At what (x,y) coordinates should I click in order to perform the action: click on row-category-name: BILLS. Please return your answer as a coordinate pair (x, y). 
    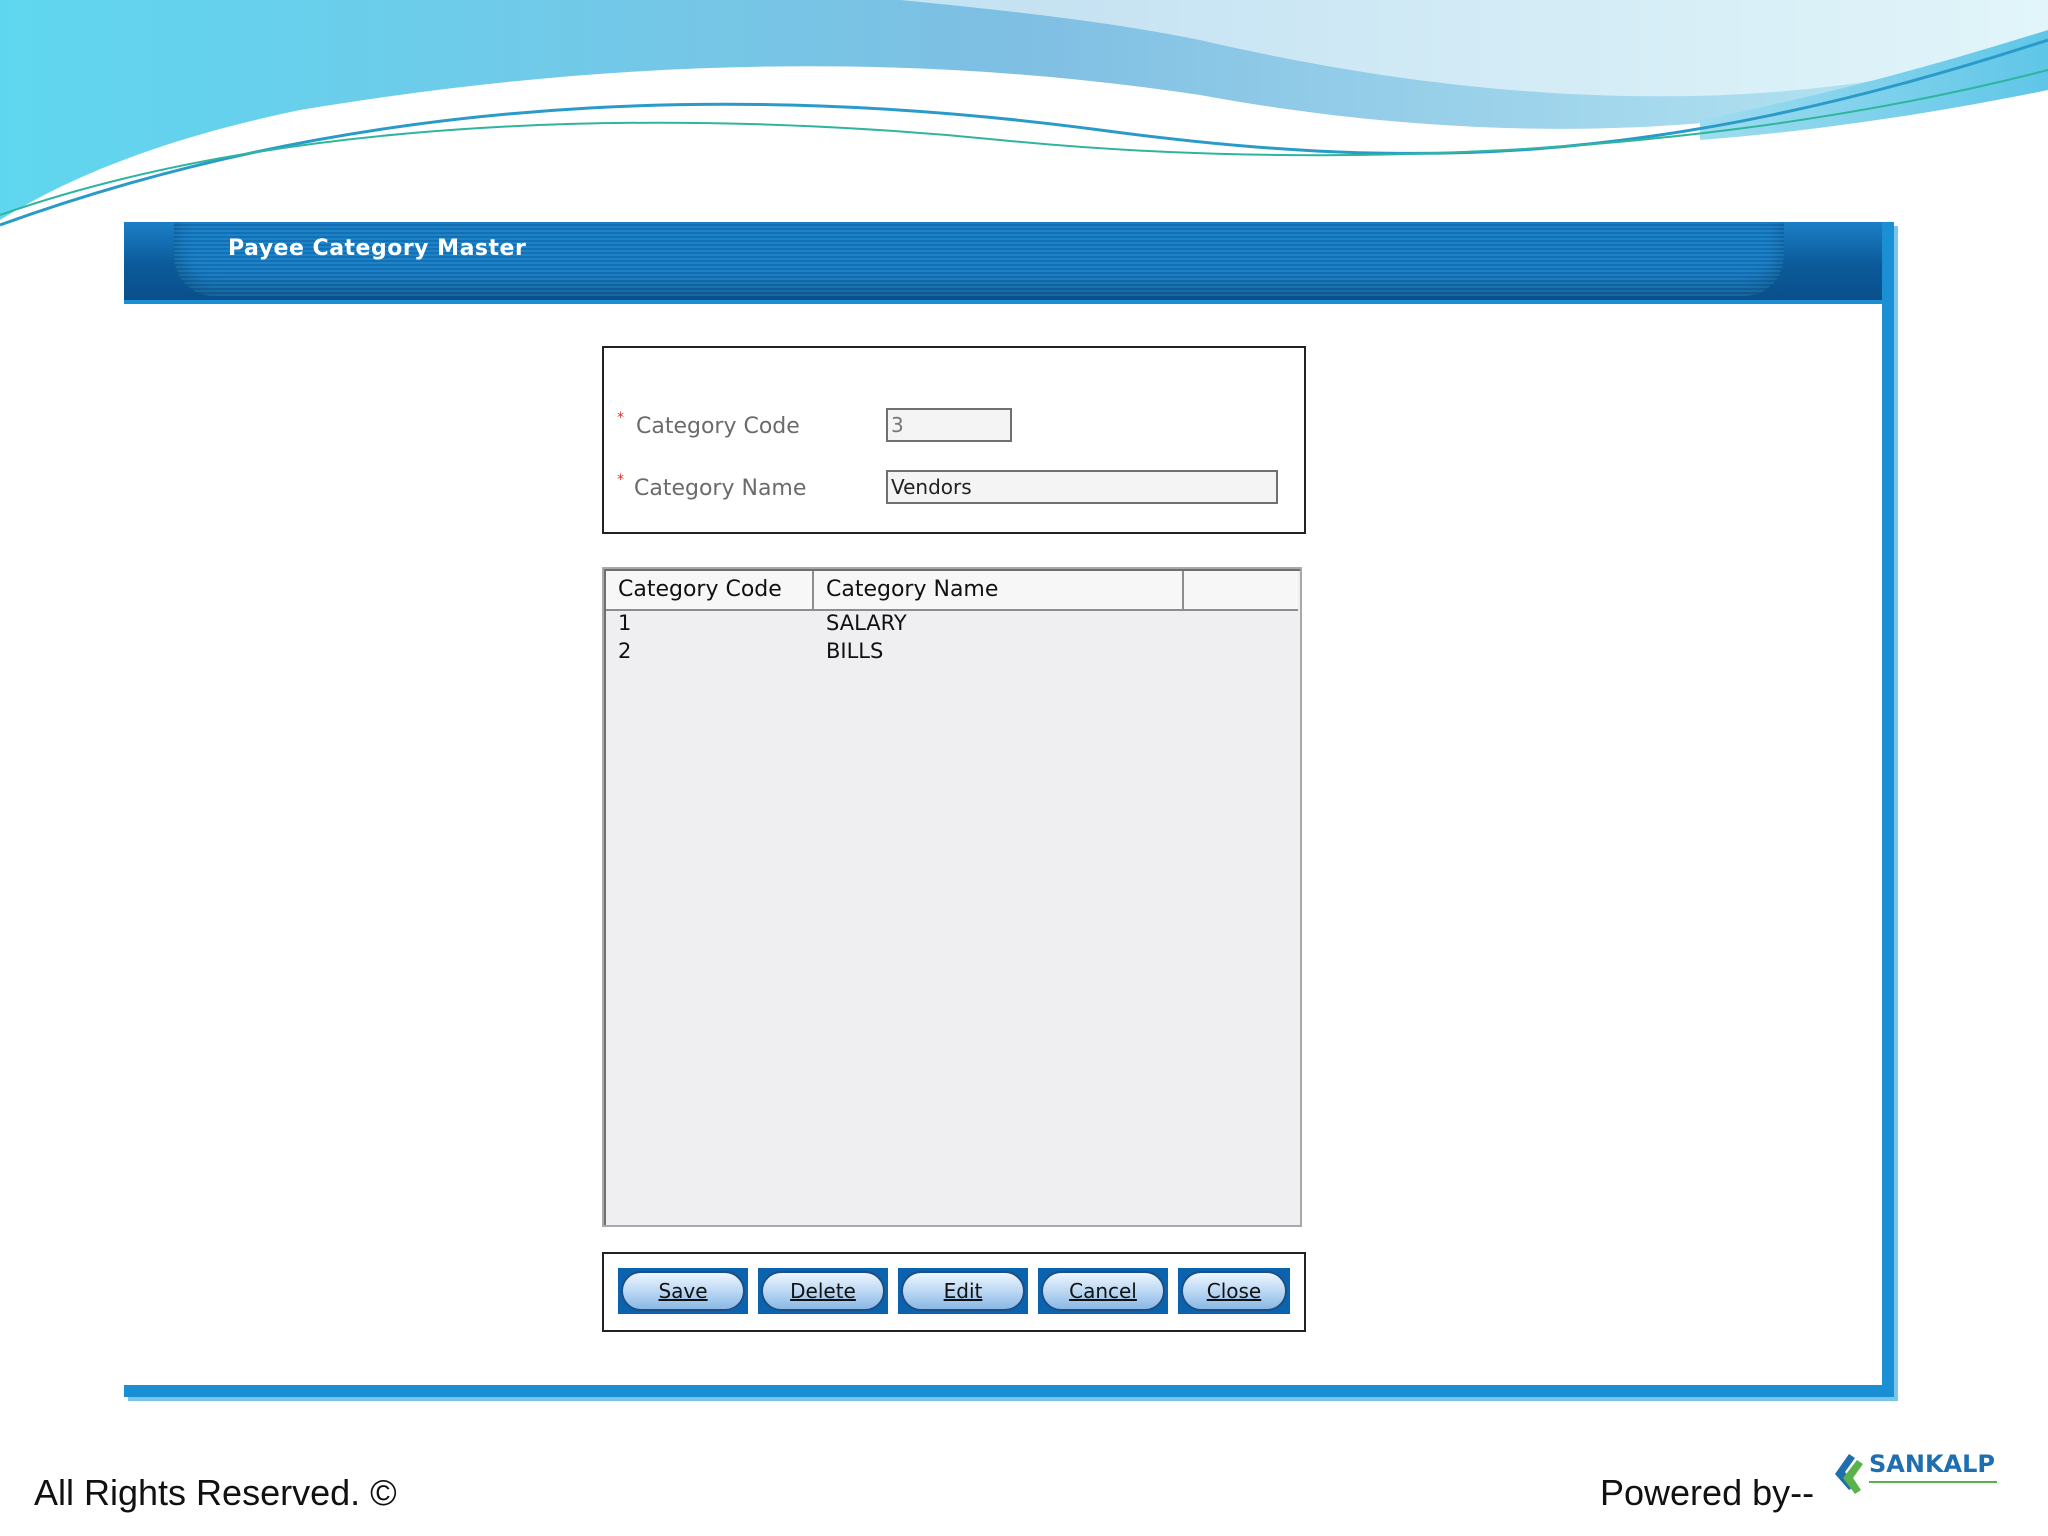
    Looking at the image, I should click on (855, 651).